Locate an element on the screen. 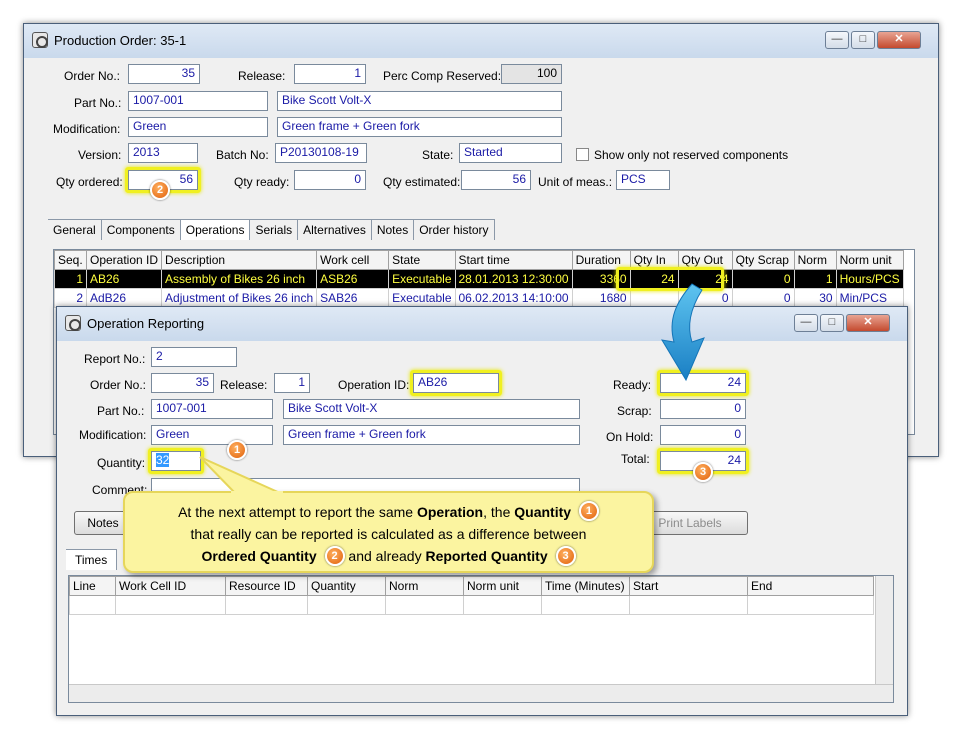  tab-serials: Serials is located at coordinates (274, 229).